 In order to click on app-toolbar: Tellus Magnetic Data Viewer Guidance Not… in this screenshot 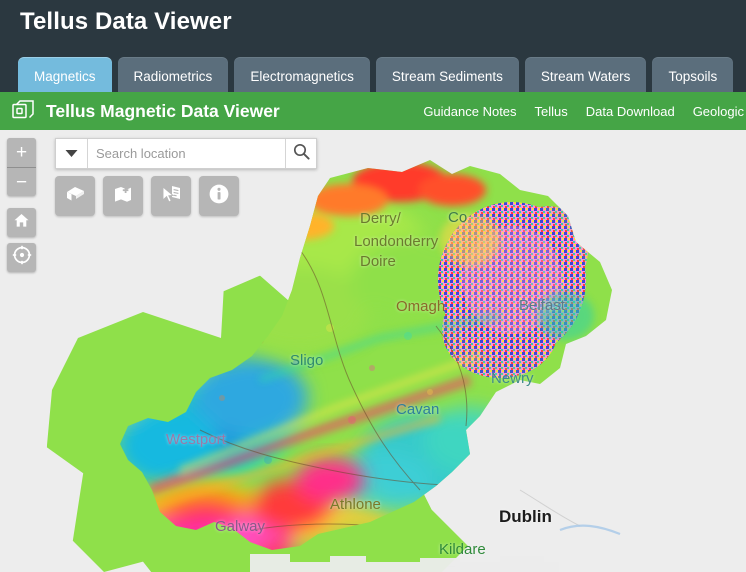, I will do `click(373, 111)`.